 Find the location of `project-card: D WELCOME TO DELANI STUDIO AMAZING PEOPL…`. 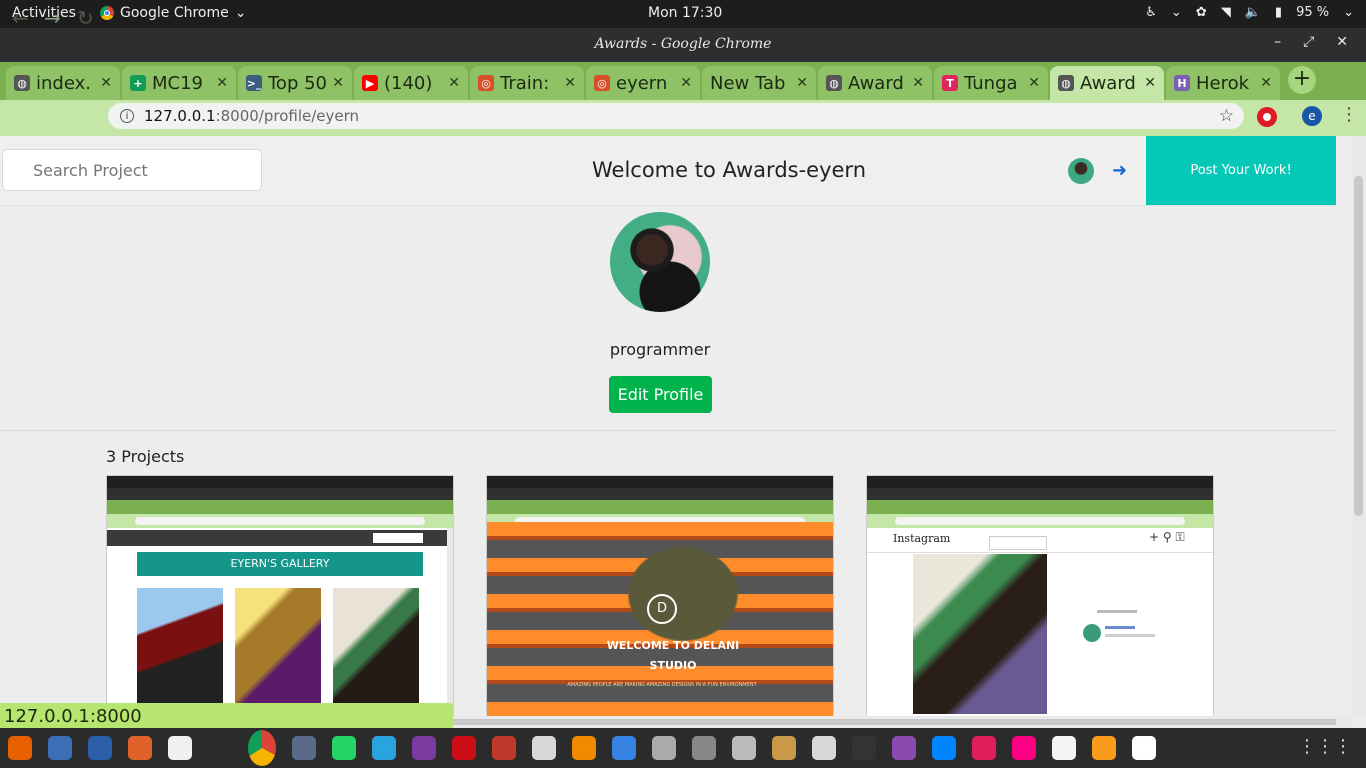

project-card: D WELCOME TO DELANI STUDIO AMAZING PEOPL… is located at coordinates (660, 595).